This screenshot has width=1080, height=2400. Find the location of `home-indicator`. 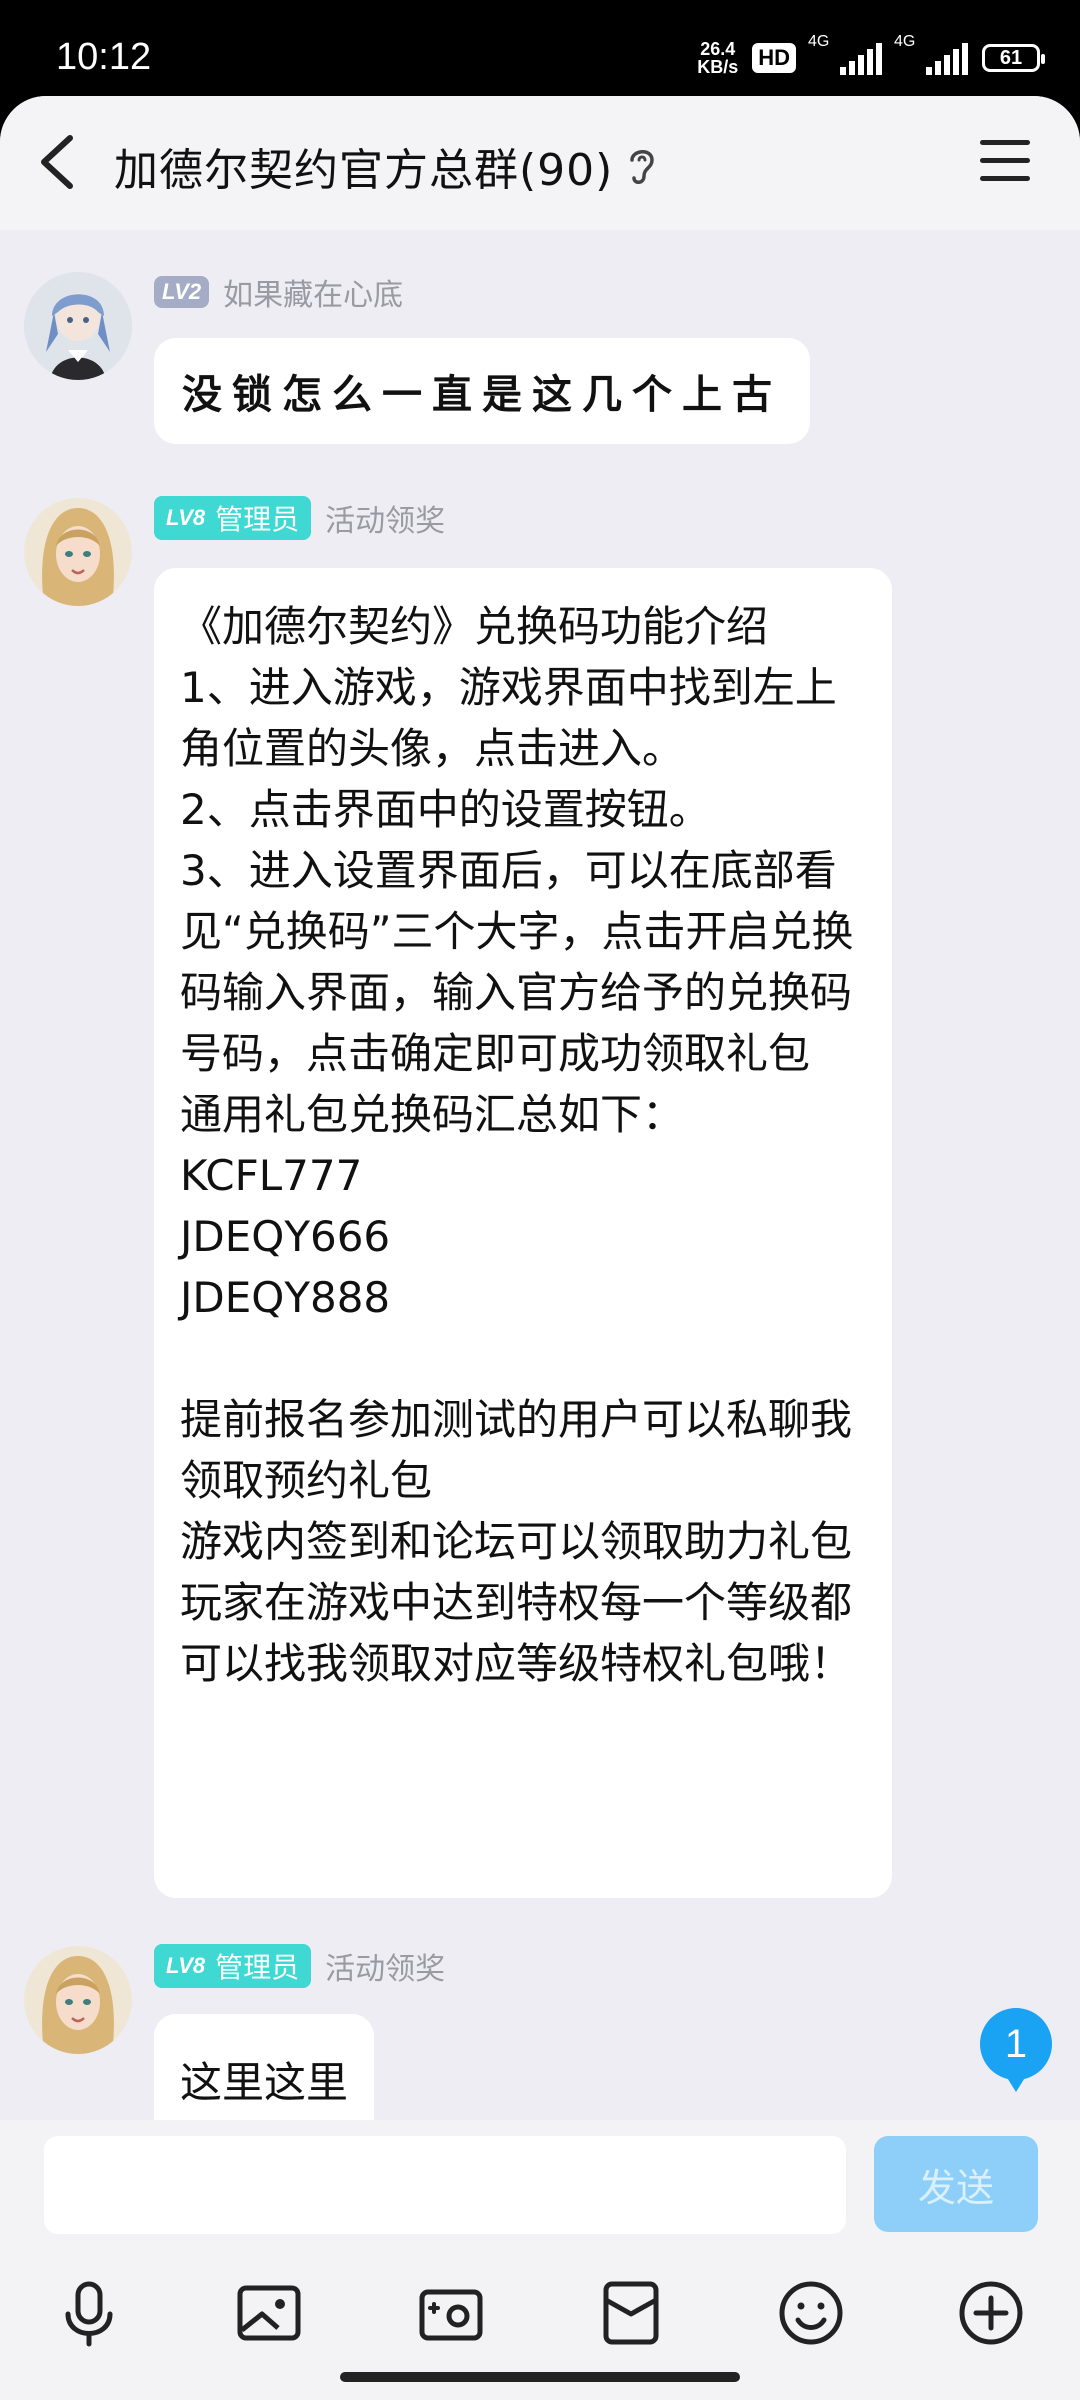

home-indicator is located at coordinates (540, 2377).